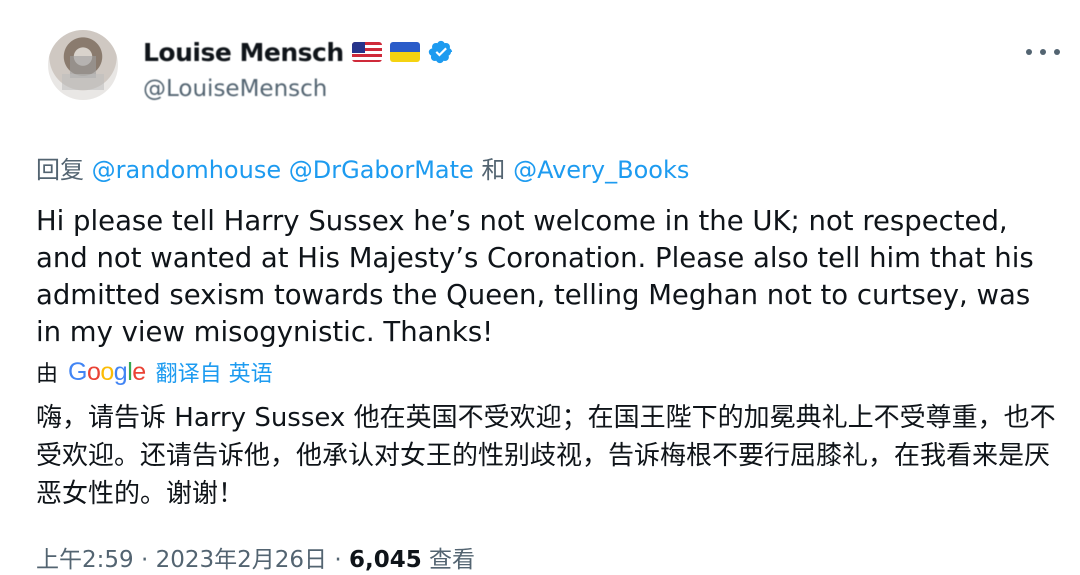 The image size is (1080, 575). I want to click on mention-link: @randomhouse, so click(186, 170).